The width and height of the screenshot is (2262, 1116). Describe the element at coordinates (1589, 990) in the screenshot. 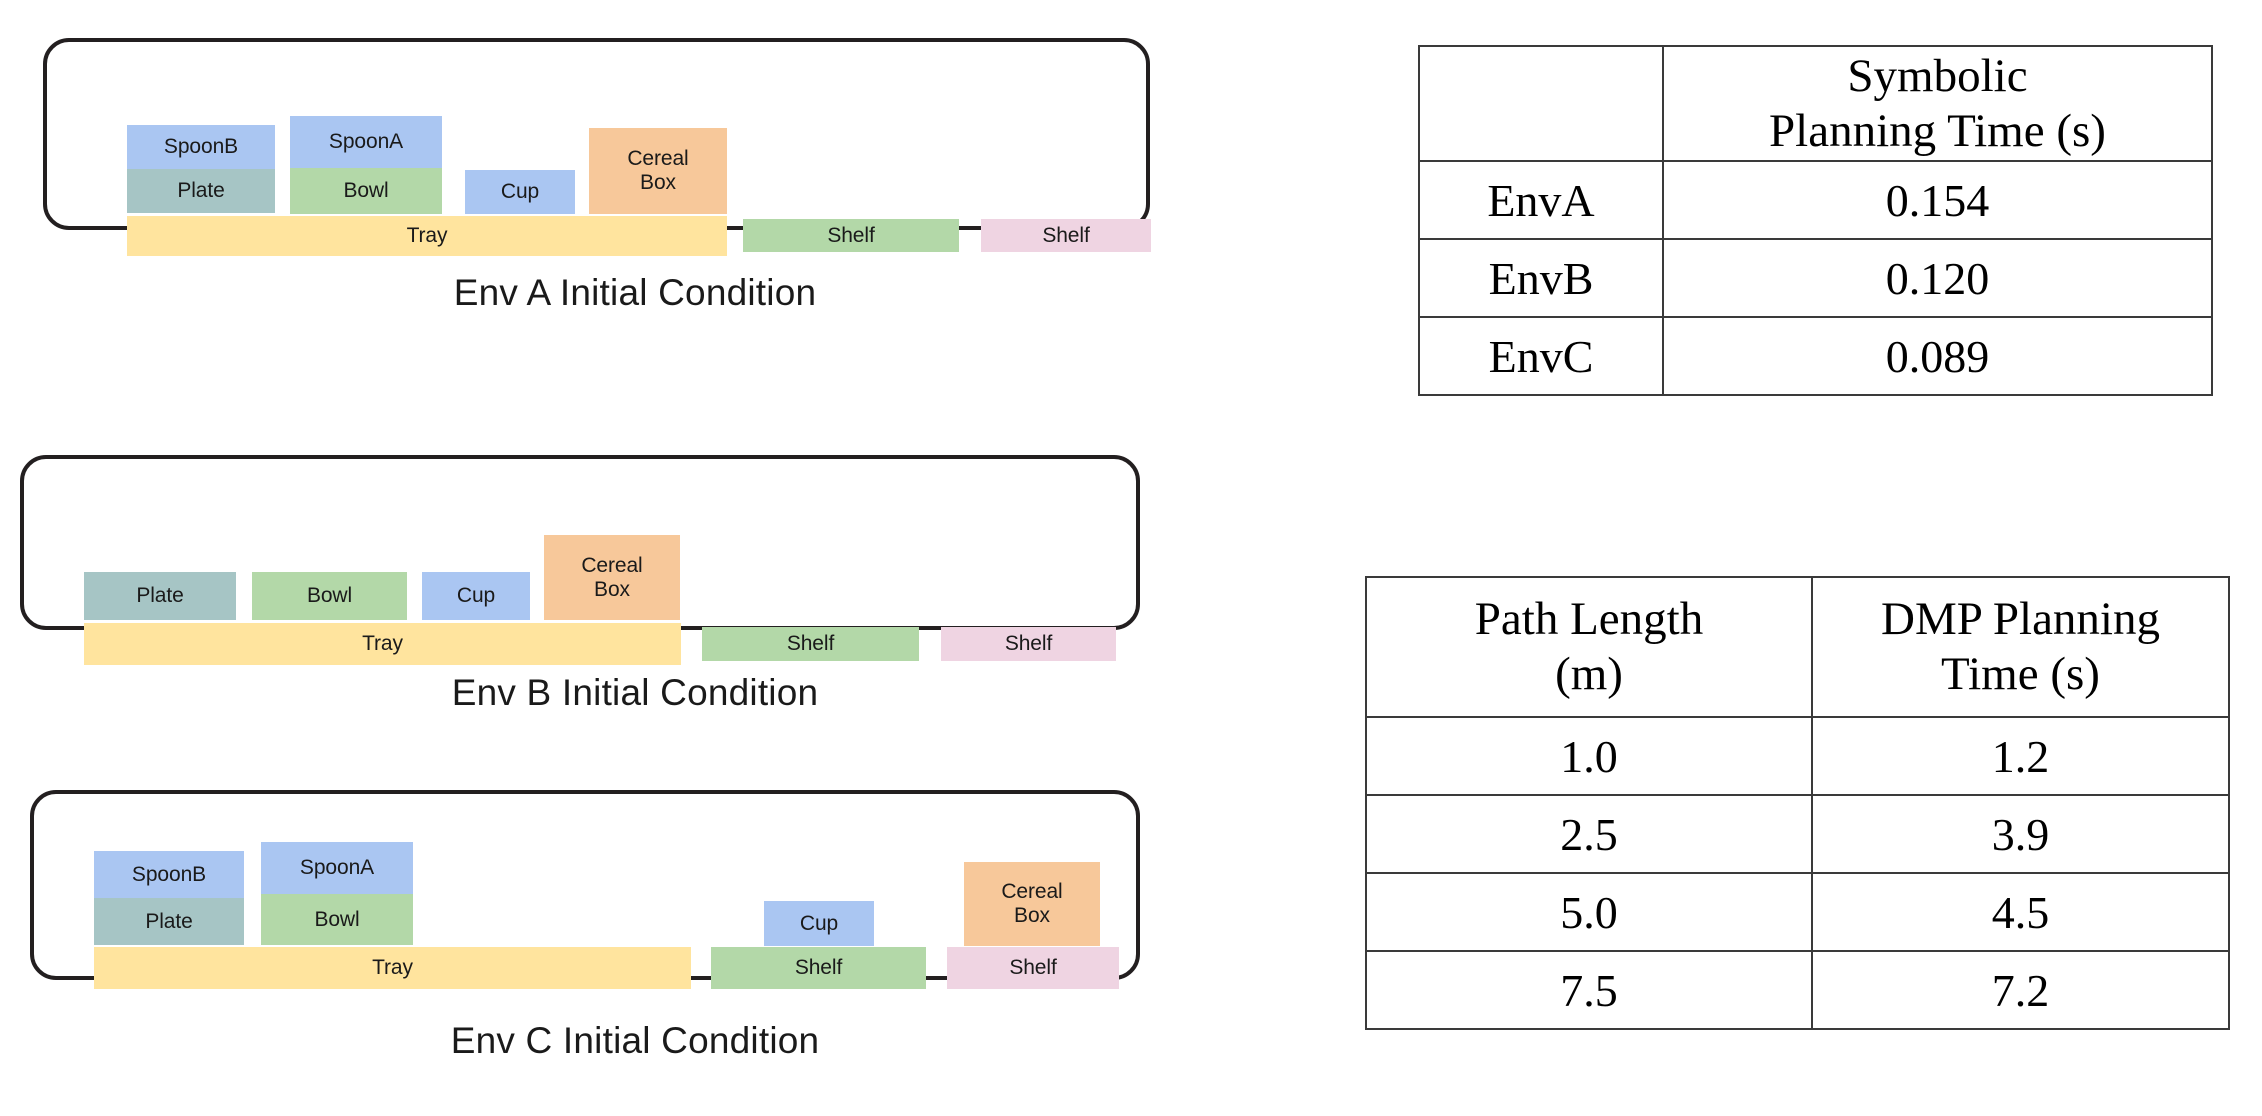

I see `table-cell: 7.5` at that location.